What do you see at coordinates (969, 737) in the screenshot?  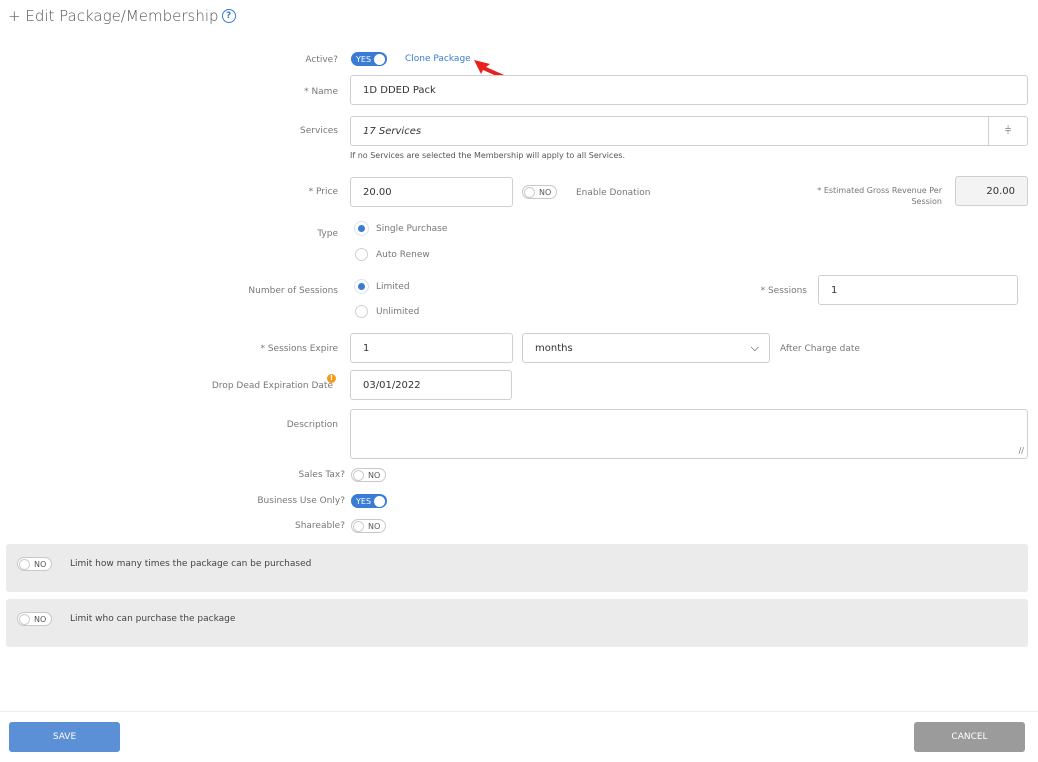 I see `cancel-button: CANCEL` at bounding box center [969, 737].